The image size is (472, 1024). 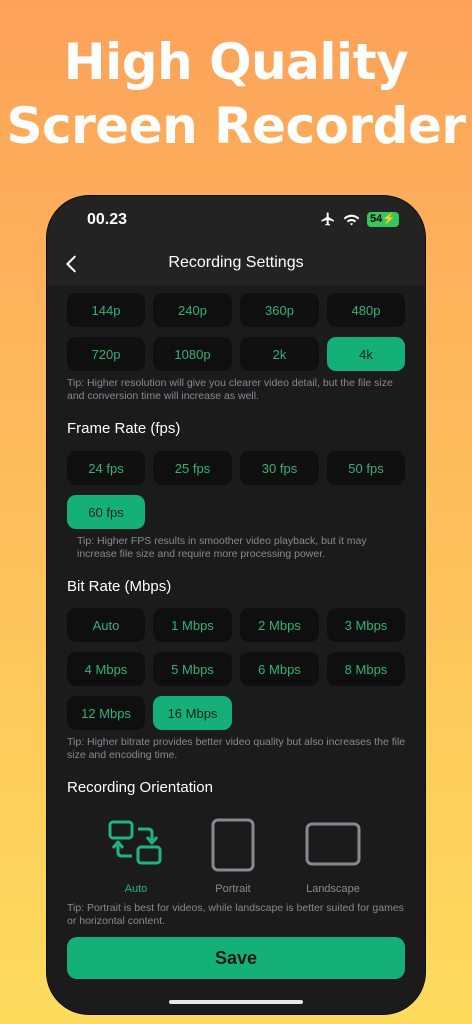 What do you see at coordinates (136, 843) in the screenshot?
I see `auto-rotate-icon` at bounding box center [136, 843].